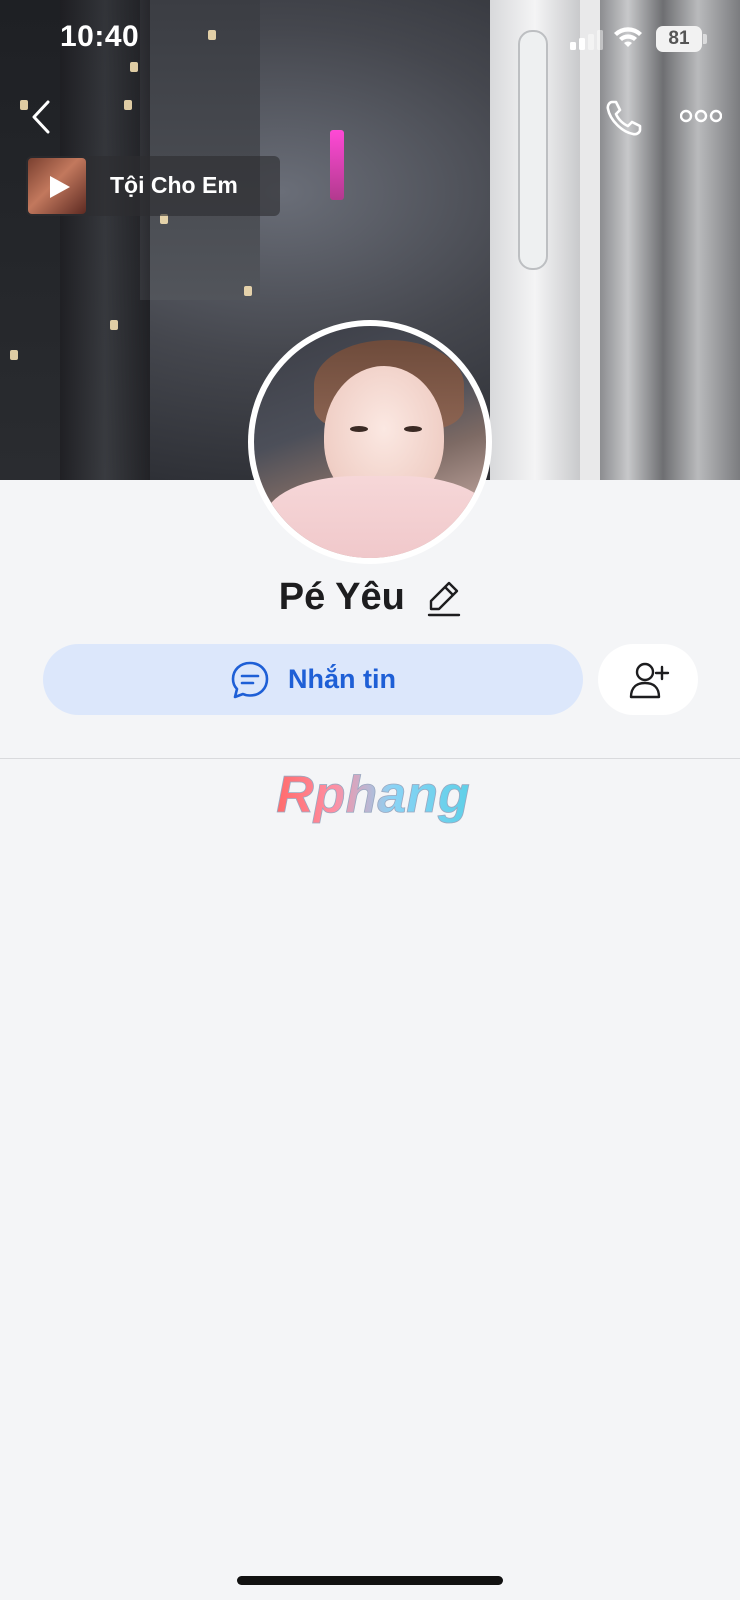 The height and width of the screenshot is (1600, 740). Describe the element at coordinates (679, 39) in the screenshot. I see `battery-icon: 81` at that location.